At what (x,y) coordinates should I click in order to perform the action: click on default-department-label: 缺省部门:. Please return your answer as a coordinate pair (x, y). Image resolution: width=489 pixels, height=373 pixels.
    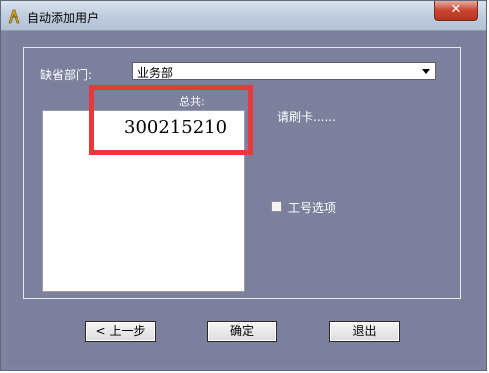
    Looking at the image, I should click on (66, 75).